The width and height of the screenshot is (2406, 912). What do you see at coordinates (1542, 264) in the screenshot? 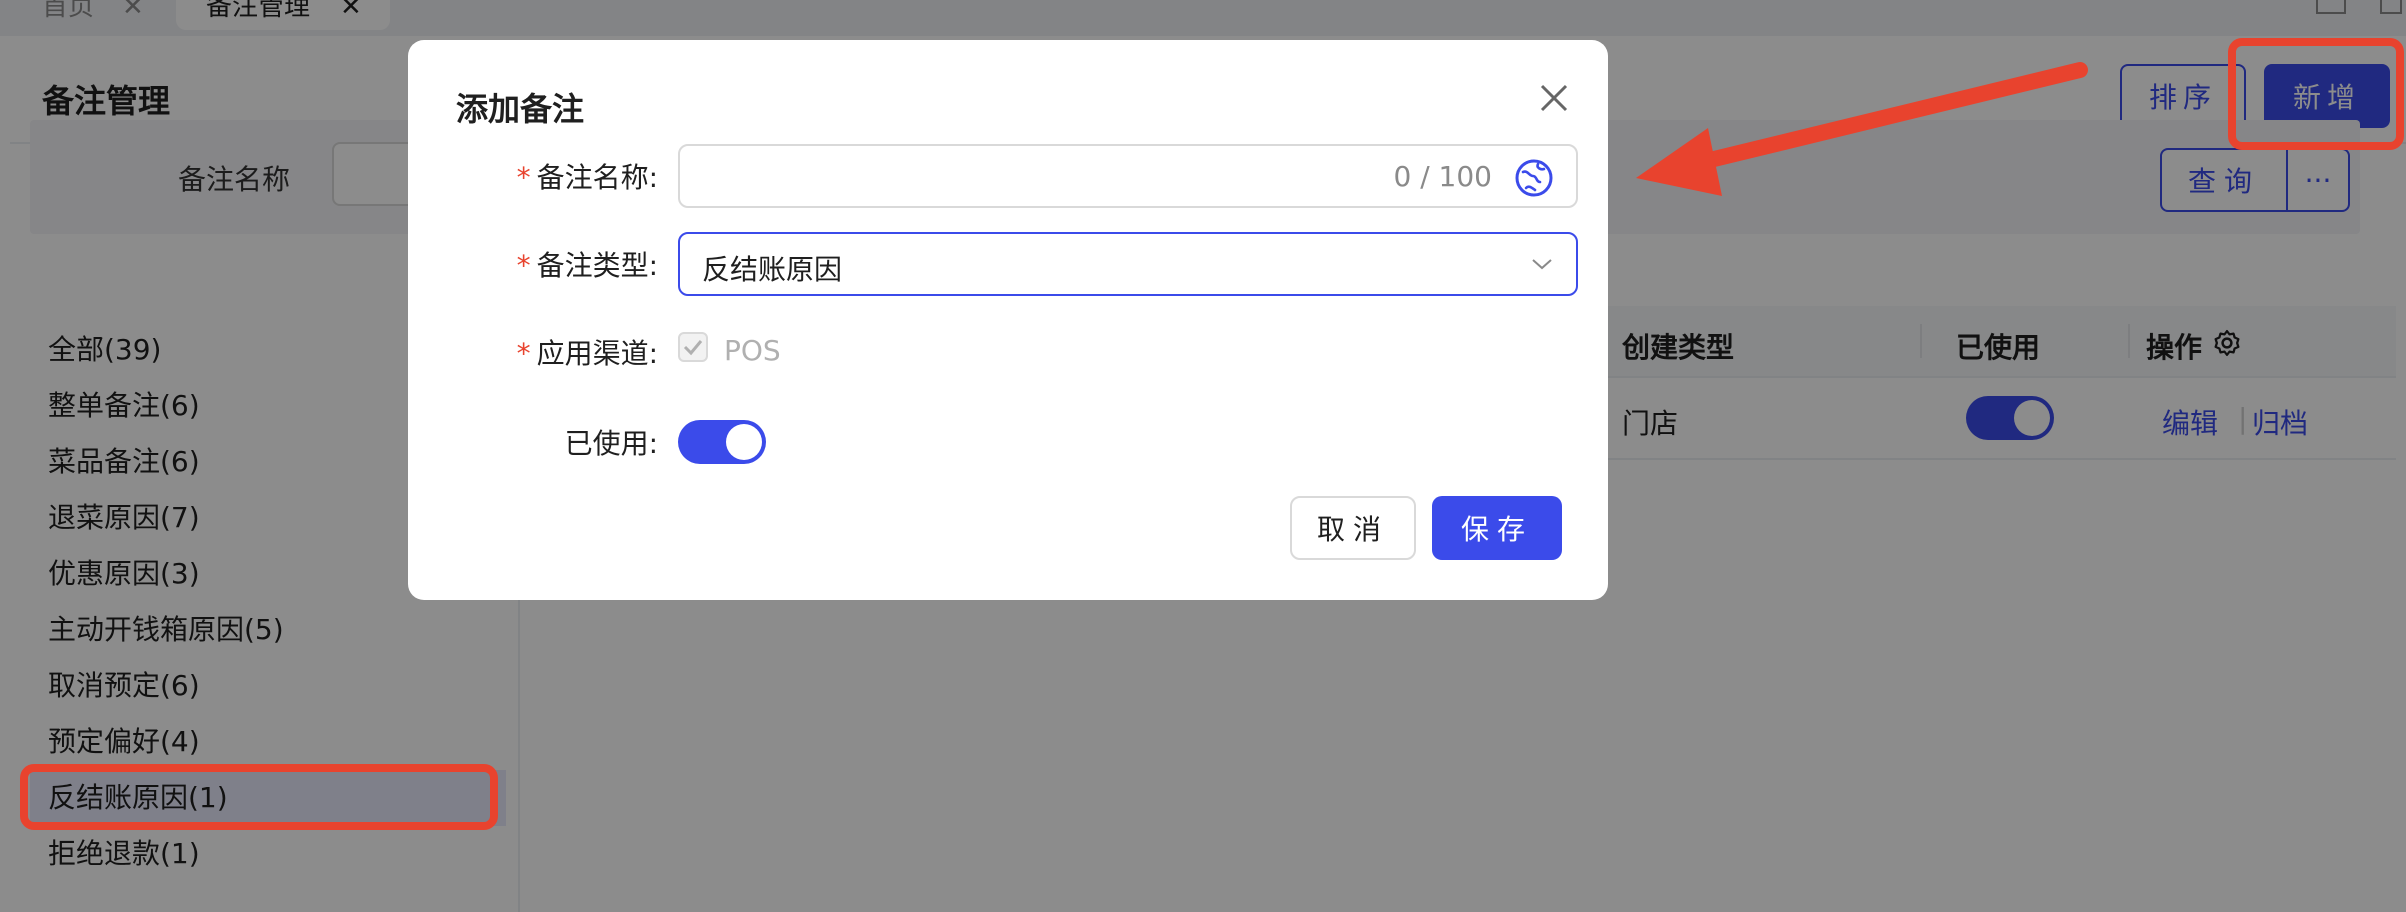
I see `chevron-down-icon` at bounding box center [1542, 264].